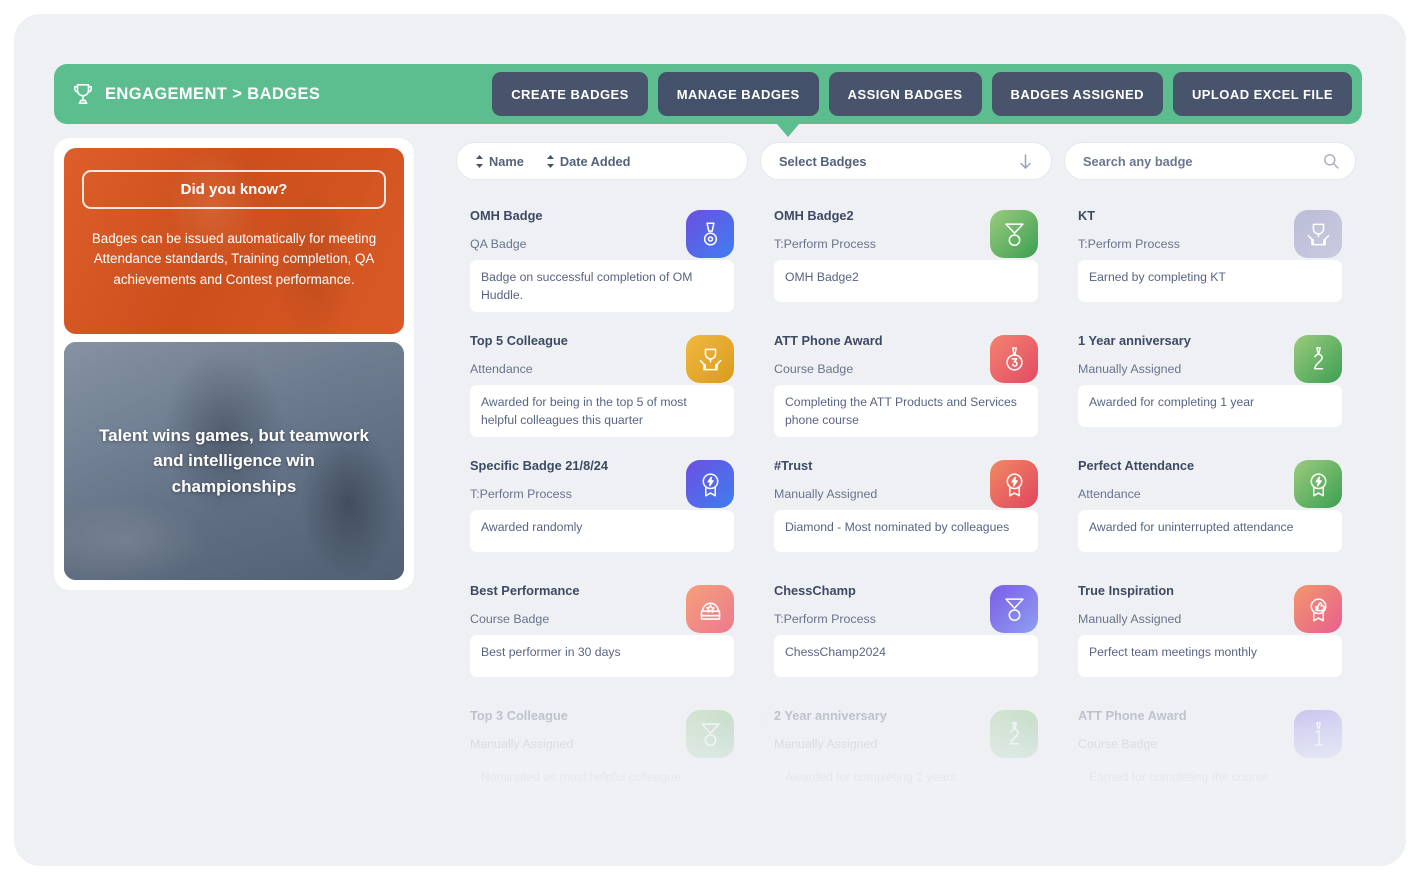 This screenshot has height=880, width=1420. Describe the element at coordinates (1210, 531) in the screenshot. I see `badge-description: Awarded for uninterrupted attendance` at that location.